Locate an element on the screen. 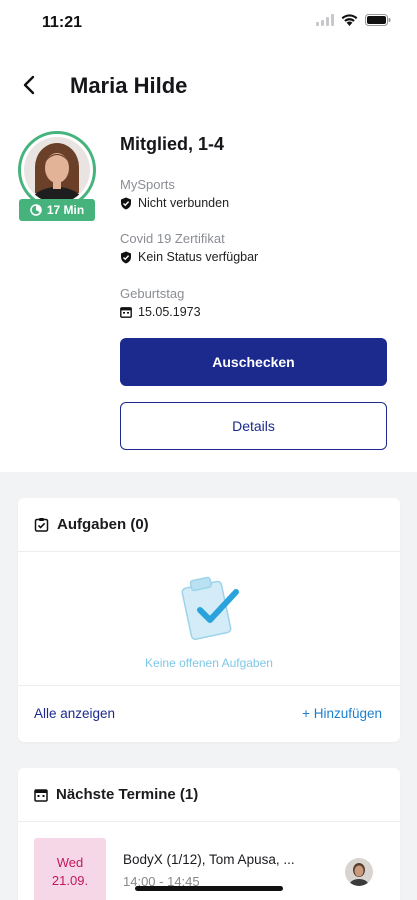 The image size is (417, 900). birthday-date: 15.05.1973 is located at coordinates (160, 312).